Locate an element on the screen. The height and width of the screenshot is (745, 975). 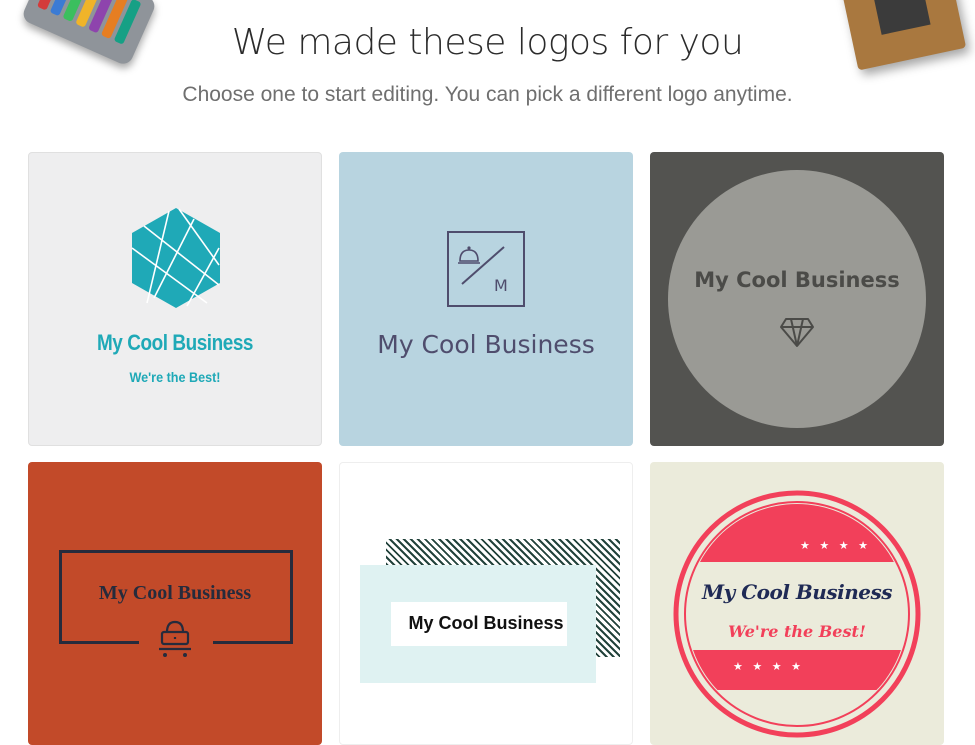
geometric-hexagon-icon is located at coordinates (175, 258).